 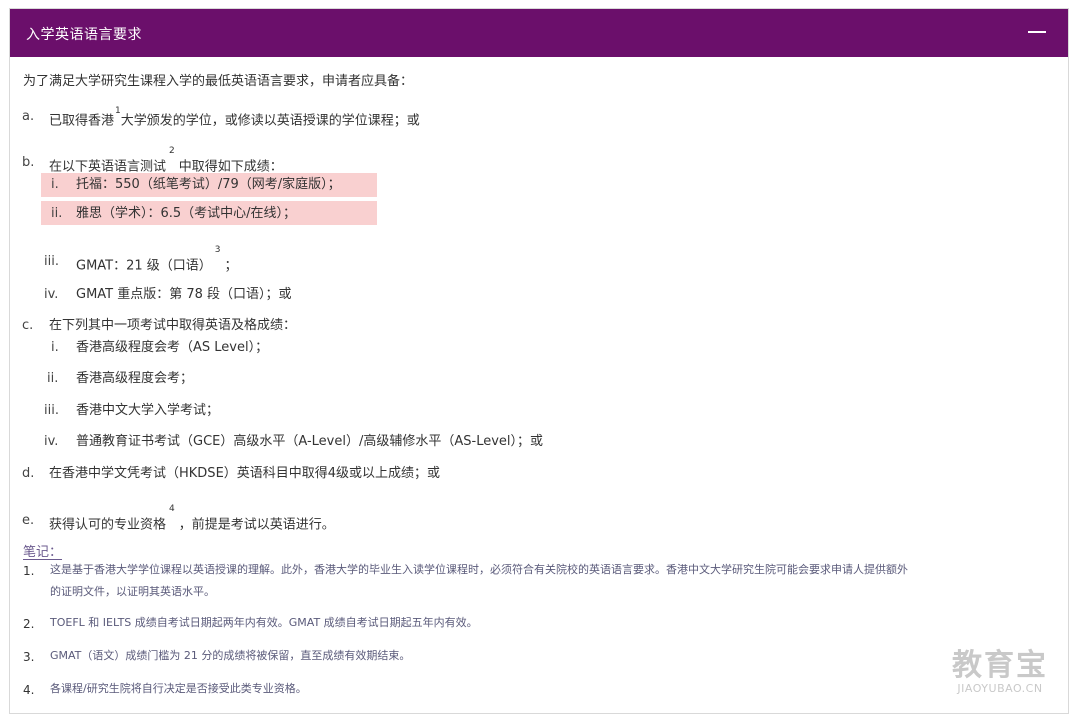 What do you see at coordinates (245, 473) in the screenshot?
I see `item-d-text: 在香港中学文凭考试（HKDSE）英语科目中取得4级或以上成绩；或` at bounding box center [245, 473].